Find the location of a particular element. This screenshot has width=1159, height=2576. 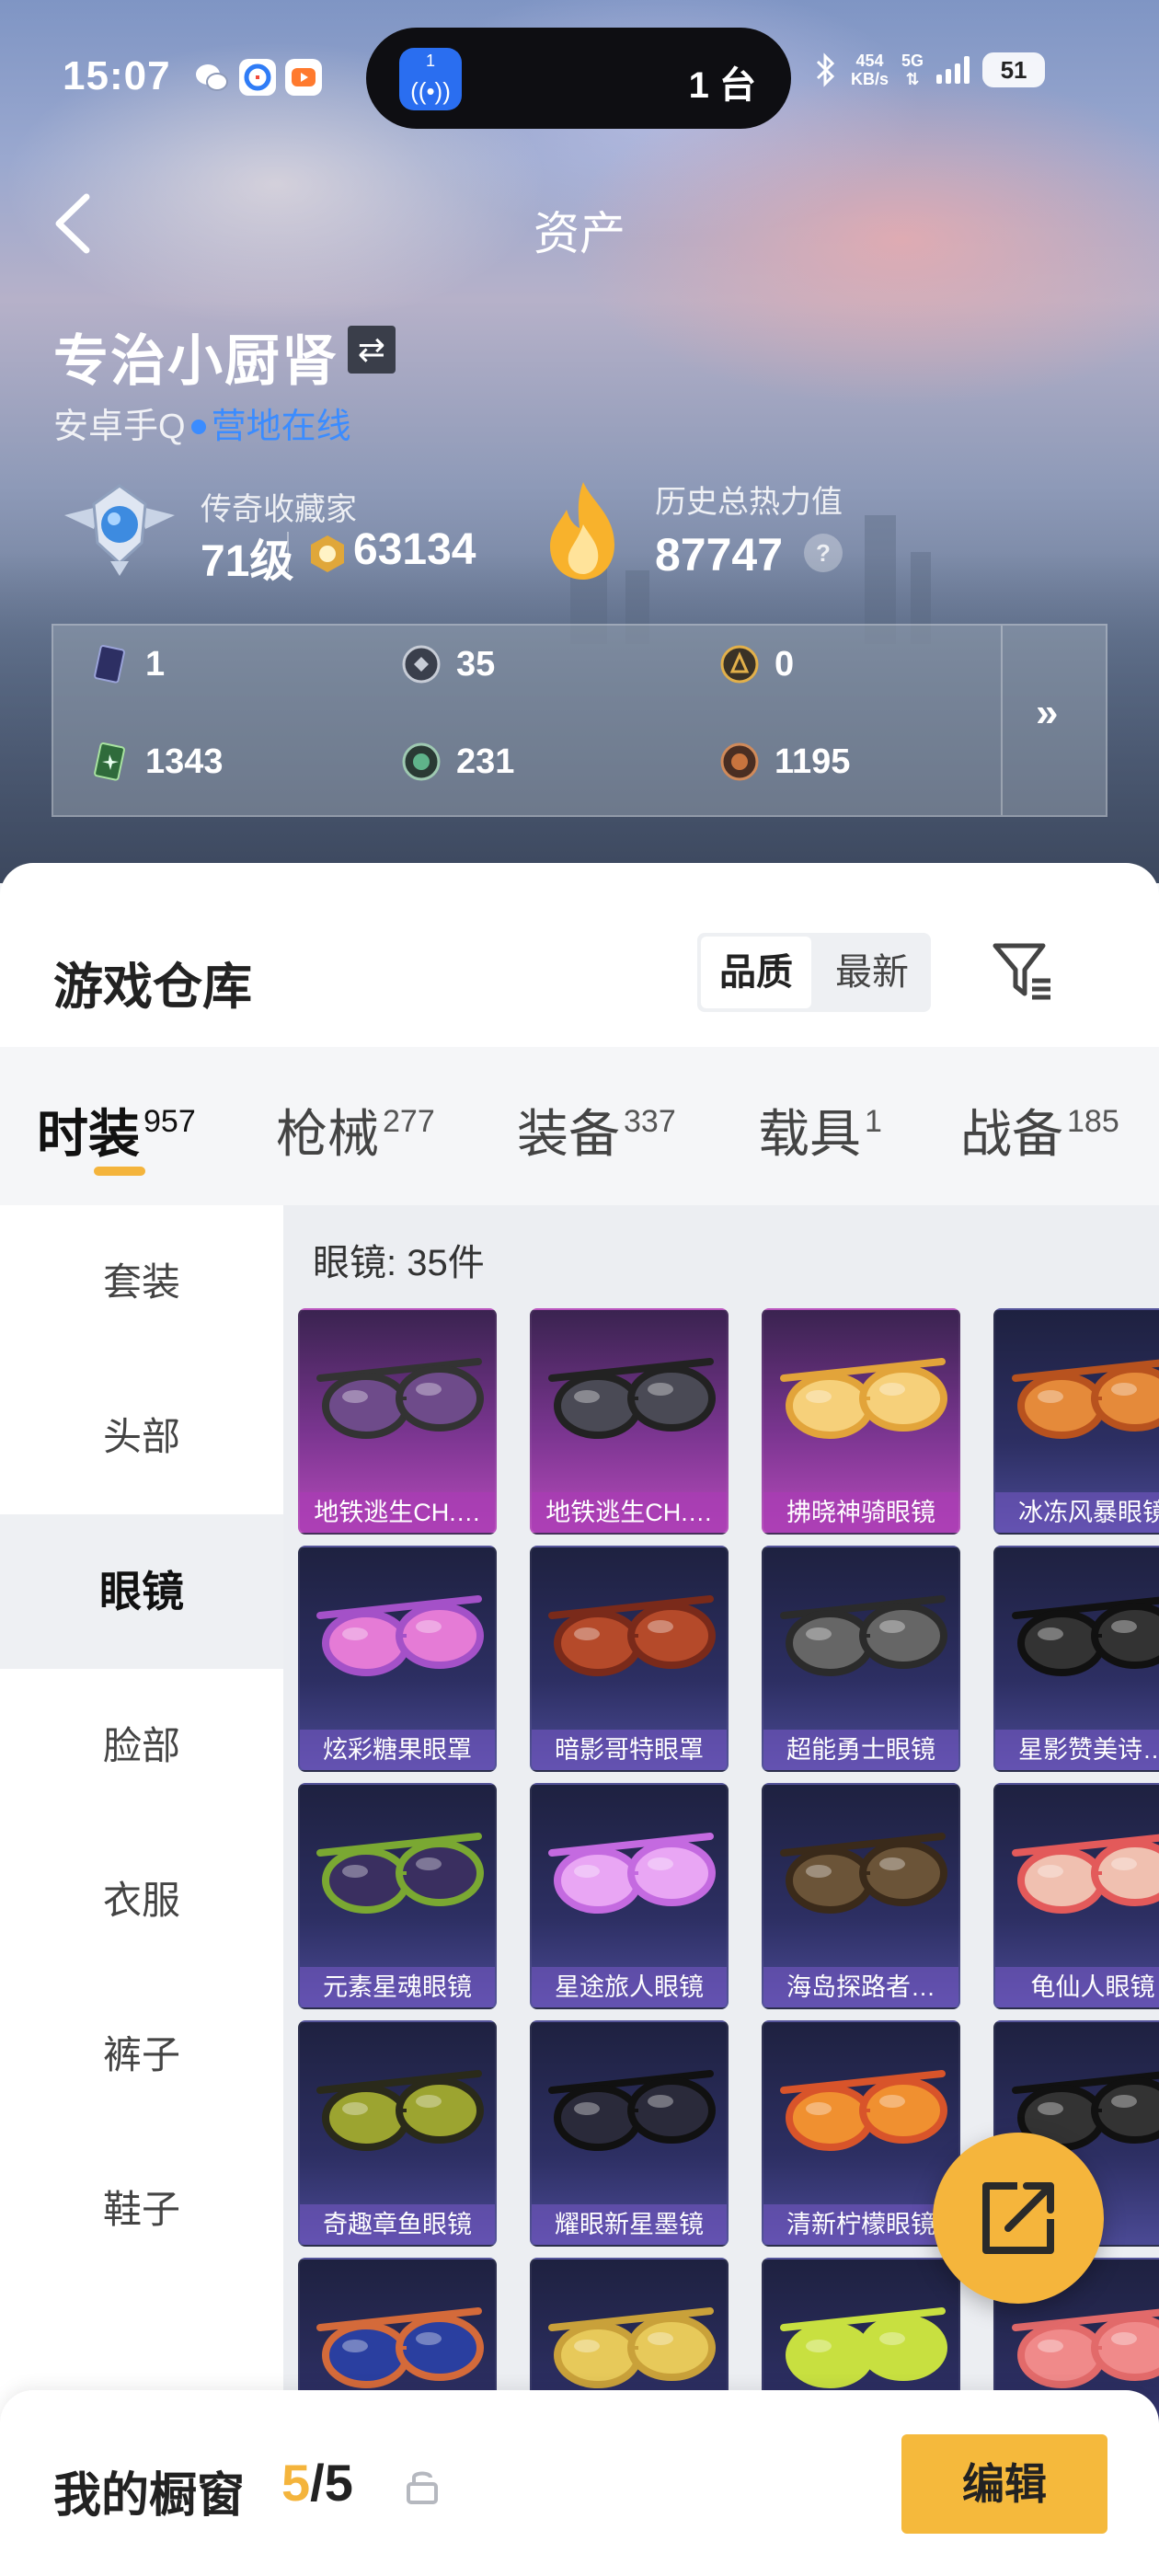

sidebar-item-shoes: 鞋子 is located at coordinates (141, 2210).